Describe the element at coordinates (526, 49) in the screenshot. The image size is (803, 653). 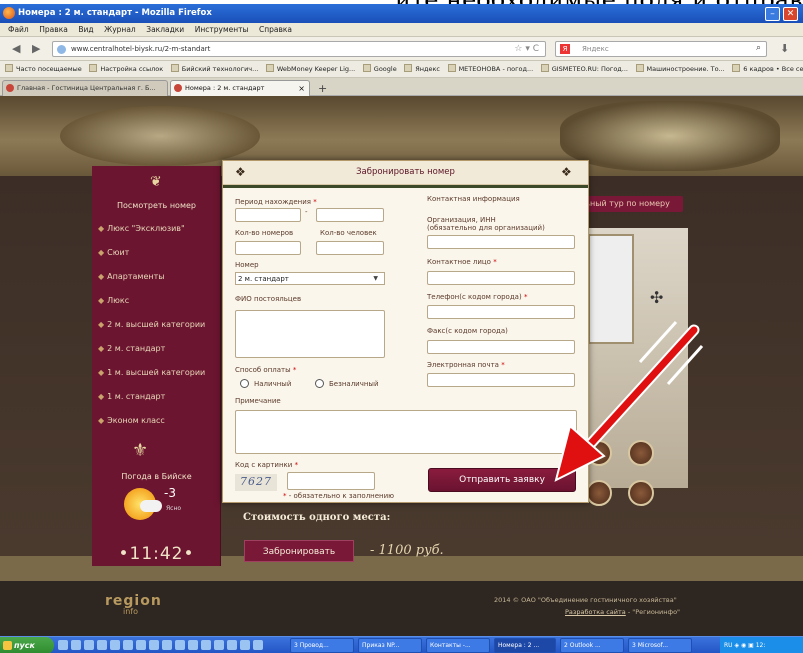
I see `bookmark-star-icon: ☆ ▾ C` at that location.